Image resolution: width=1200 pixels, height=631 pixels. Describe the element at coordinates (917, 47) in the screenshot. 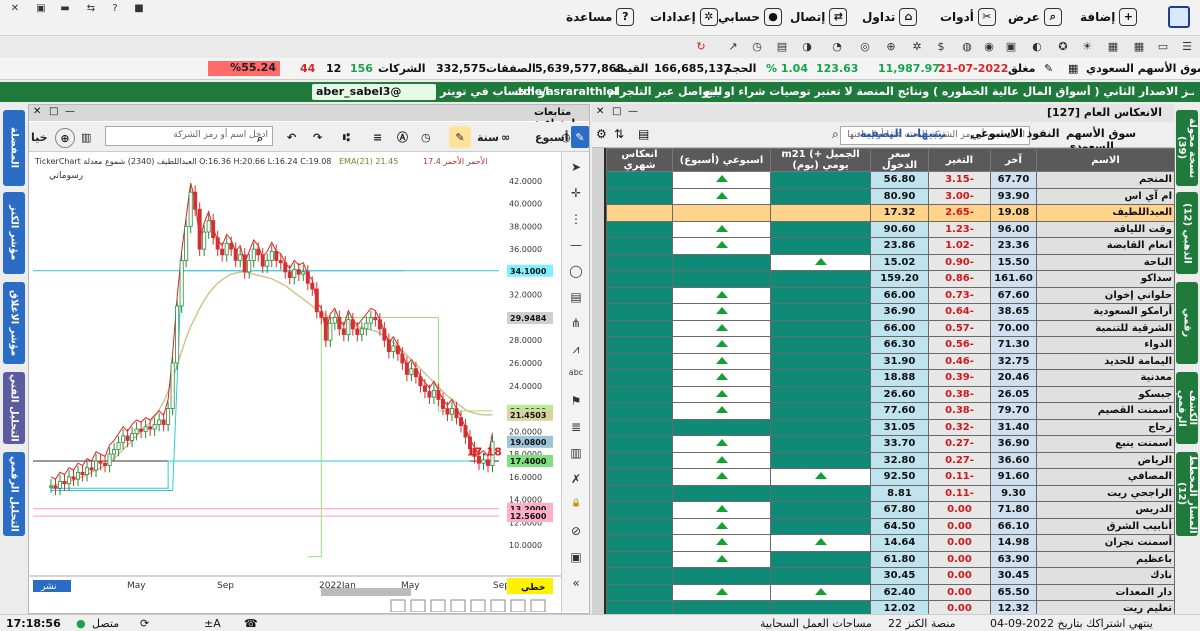

I see `settings-small-icon: ✲` at that location.